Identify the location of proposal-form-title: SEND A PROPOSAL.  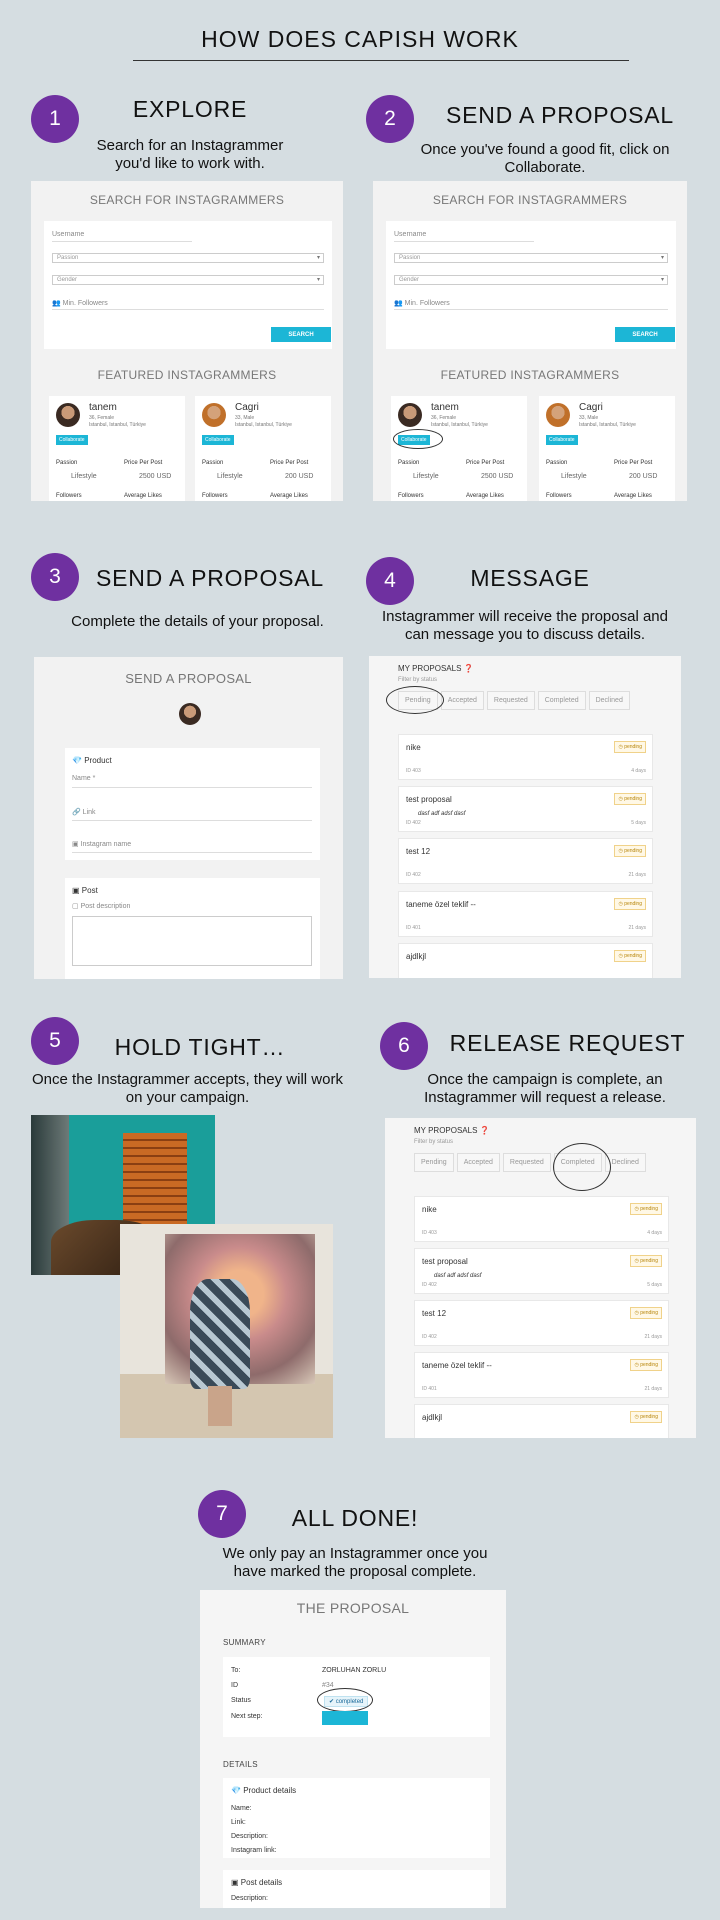
(188, 678).